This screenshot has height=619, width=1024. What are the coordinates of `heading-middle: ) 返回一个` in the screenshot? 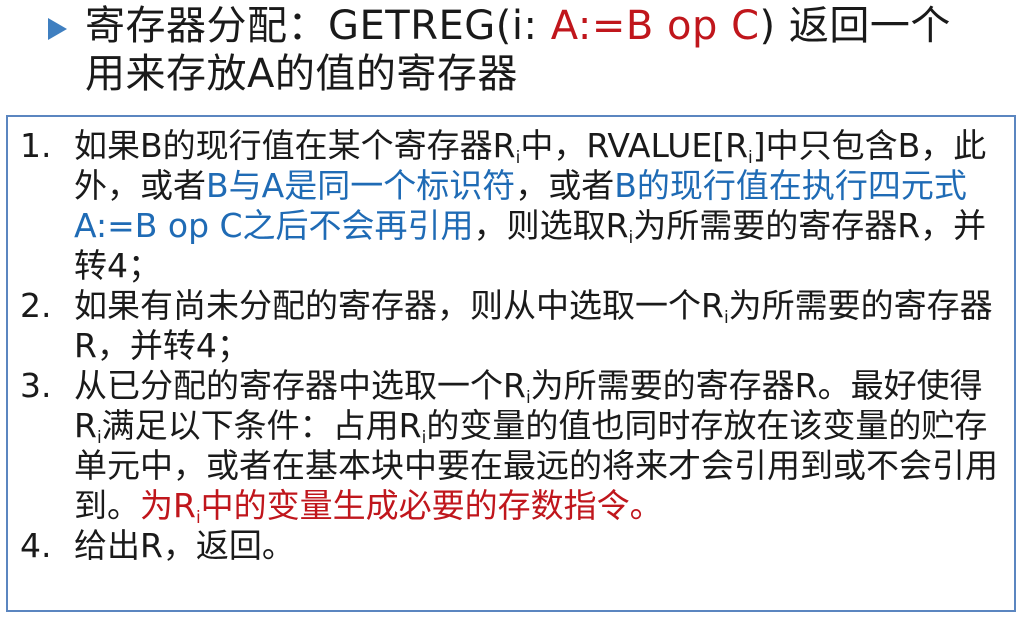 It's located at (855, 26).